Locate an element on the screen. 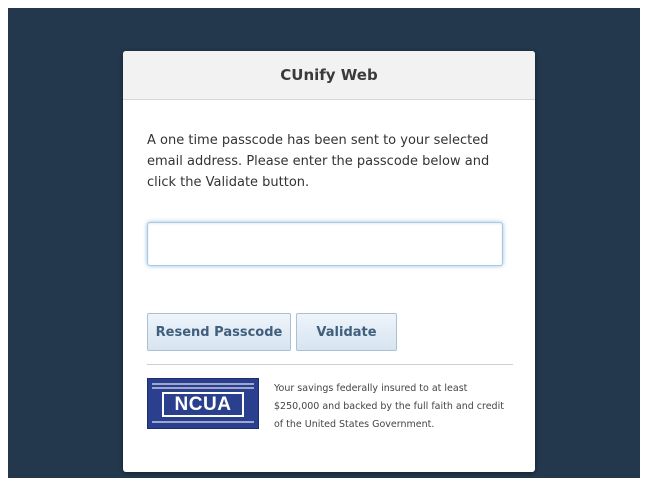 This screenshot has width=647, height=484. resend-passcode-button: Resend Passcode is located at coordinates (219, 332).